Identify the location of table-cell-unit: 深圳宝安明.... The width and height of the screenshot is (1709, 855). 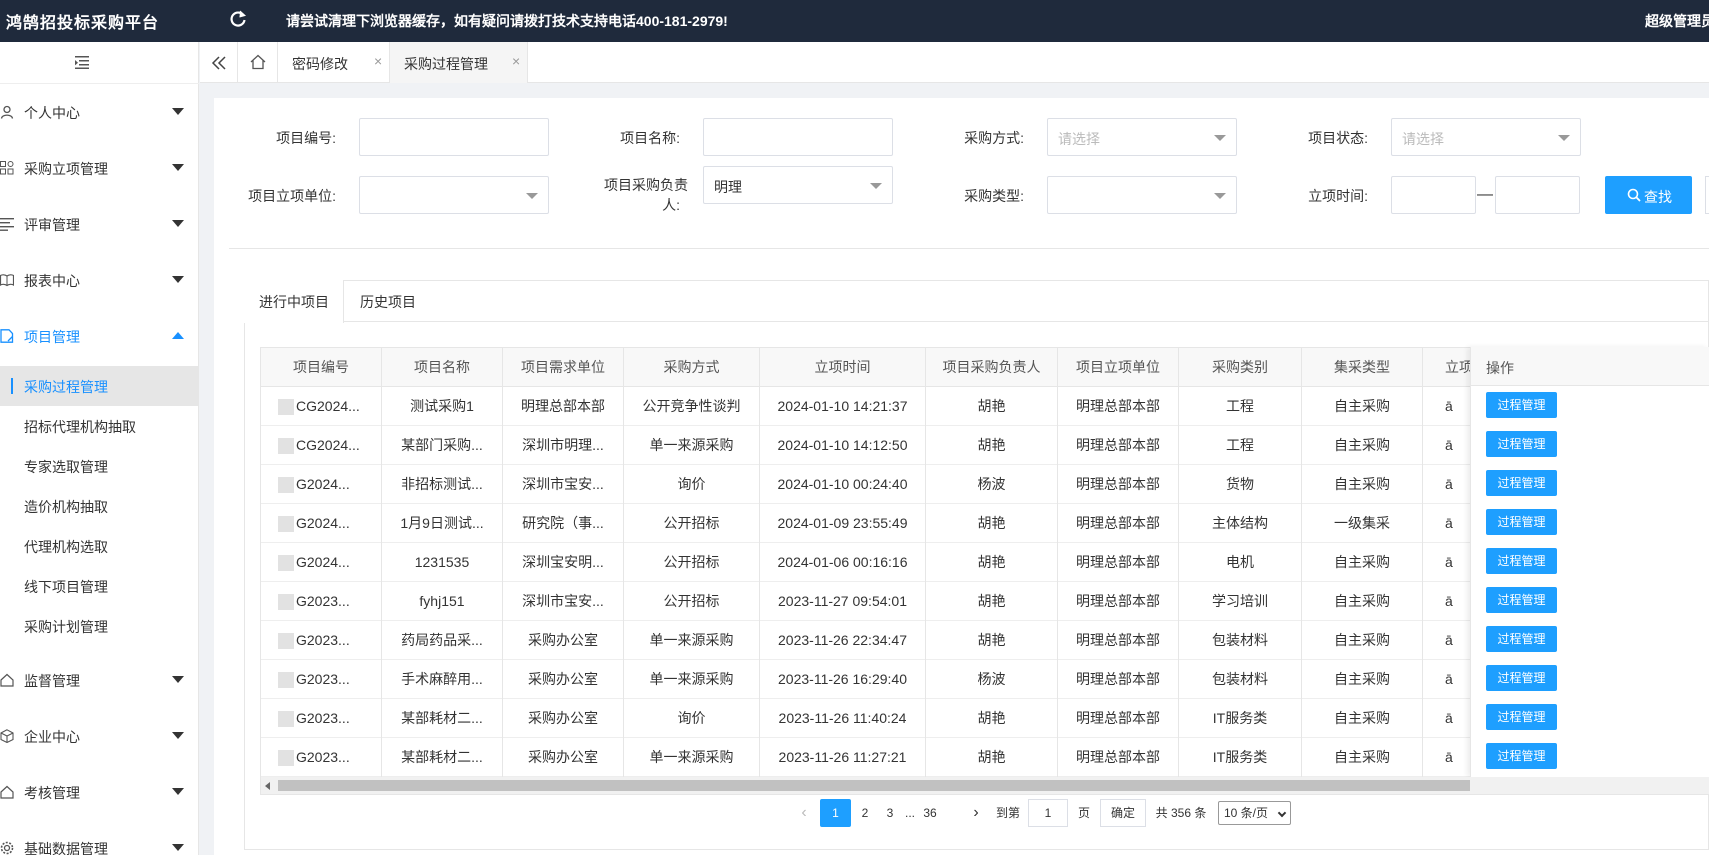
(563, 562).